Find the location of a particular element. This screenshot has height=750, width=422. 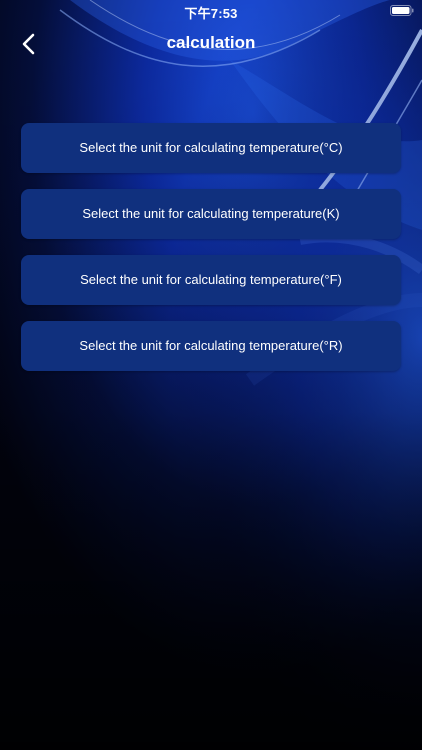

page-title: calculation is located at coordinates (211, 42).